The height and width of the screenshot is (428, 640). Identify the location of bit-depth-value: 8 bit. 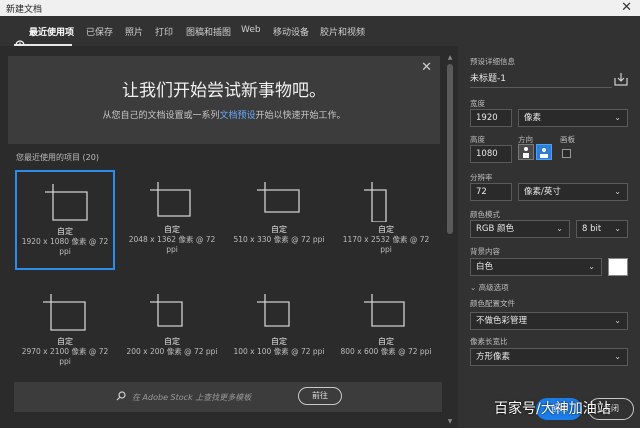
(592, 229).